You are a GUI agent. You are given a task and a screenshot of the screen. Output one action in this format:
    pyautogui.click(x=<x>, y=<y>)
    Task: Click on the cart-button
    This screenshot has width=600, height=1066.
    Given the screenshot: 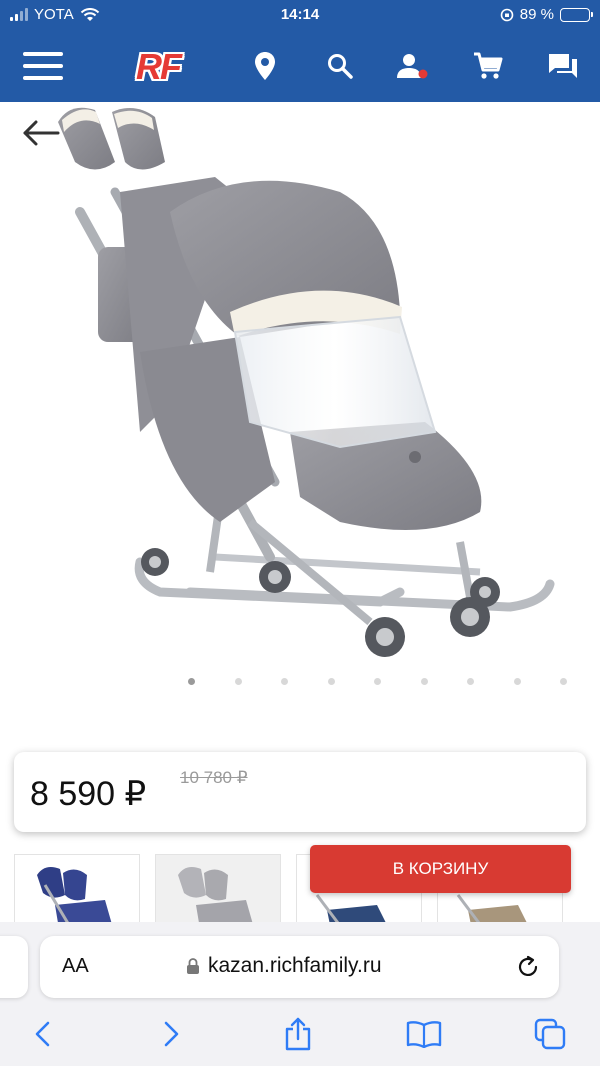 What is the action you would take?
    pyautogui.click(x=488, y=66)
    